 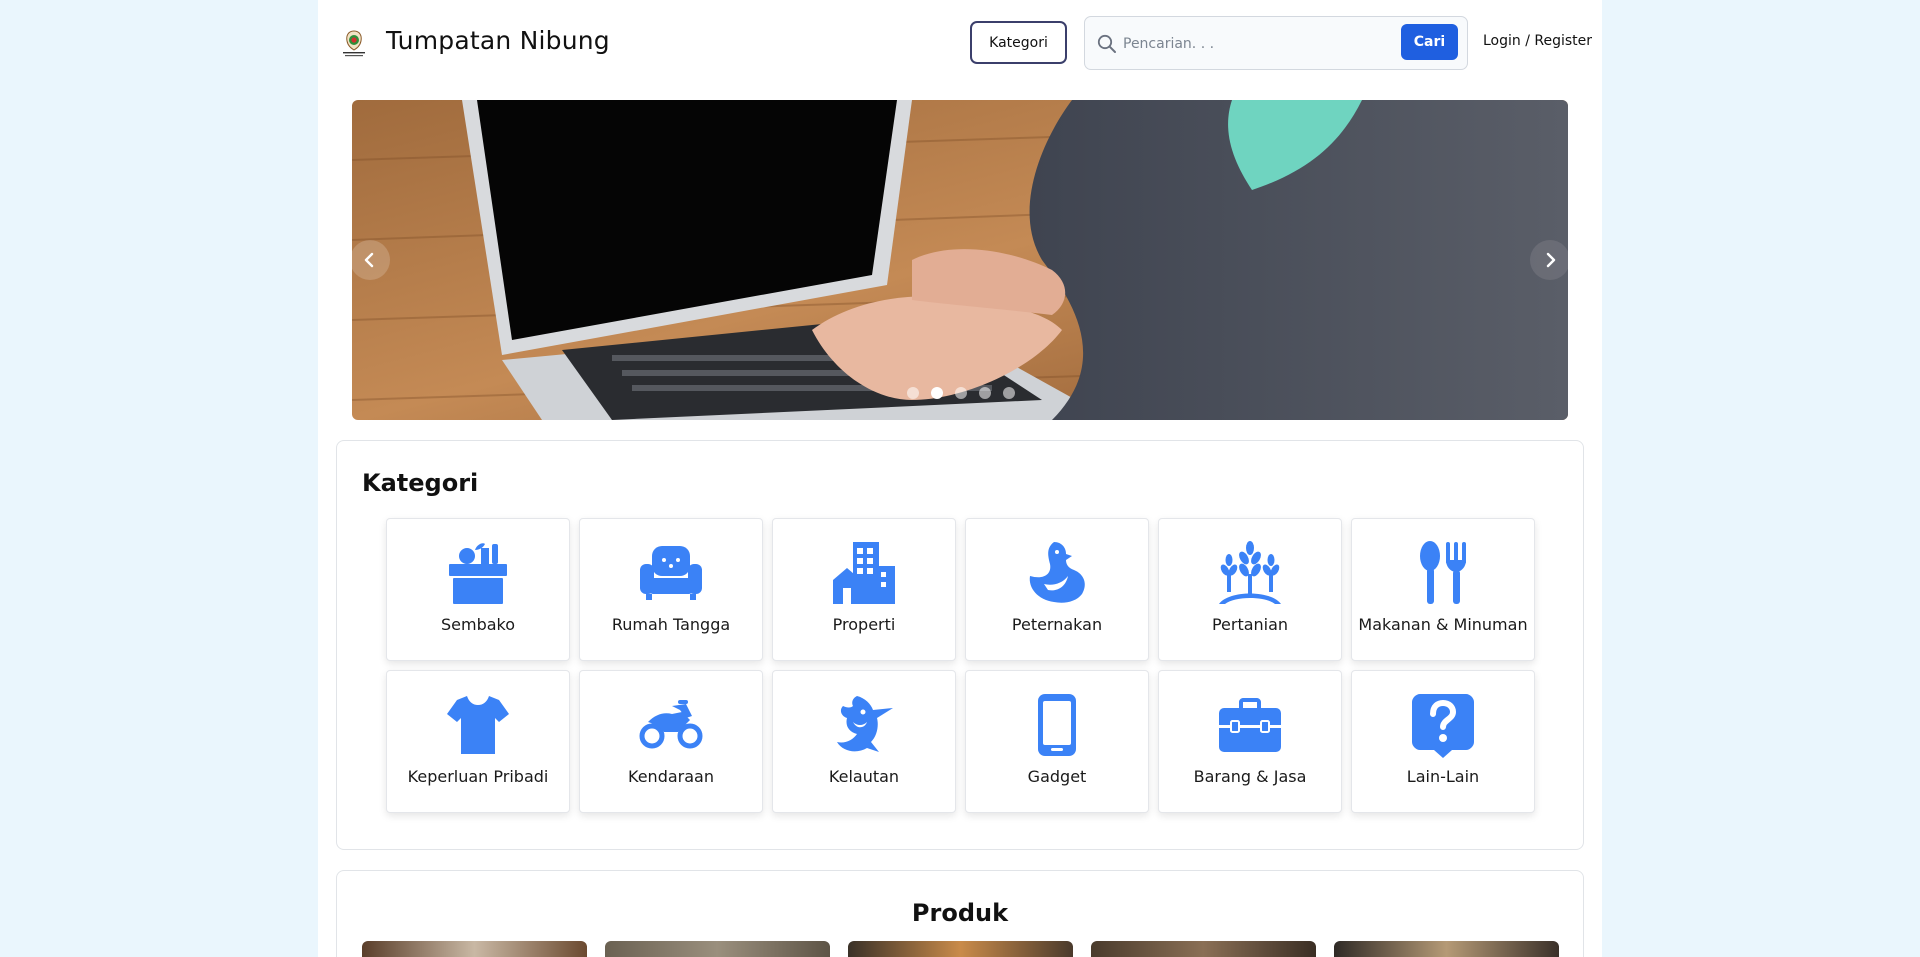 I want to click on category-card-properti: Properti, so click(x=864, y=589).